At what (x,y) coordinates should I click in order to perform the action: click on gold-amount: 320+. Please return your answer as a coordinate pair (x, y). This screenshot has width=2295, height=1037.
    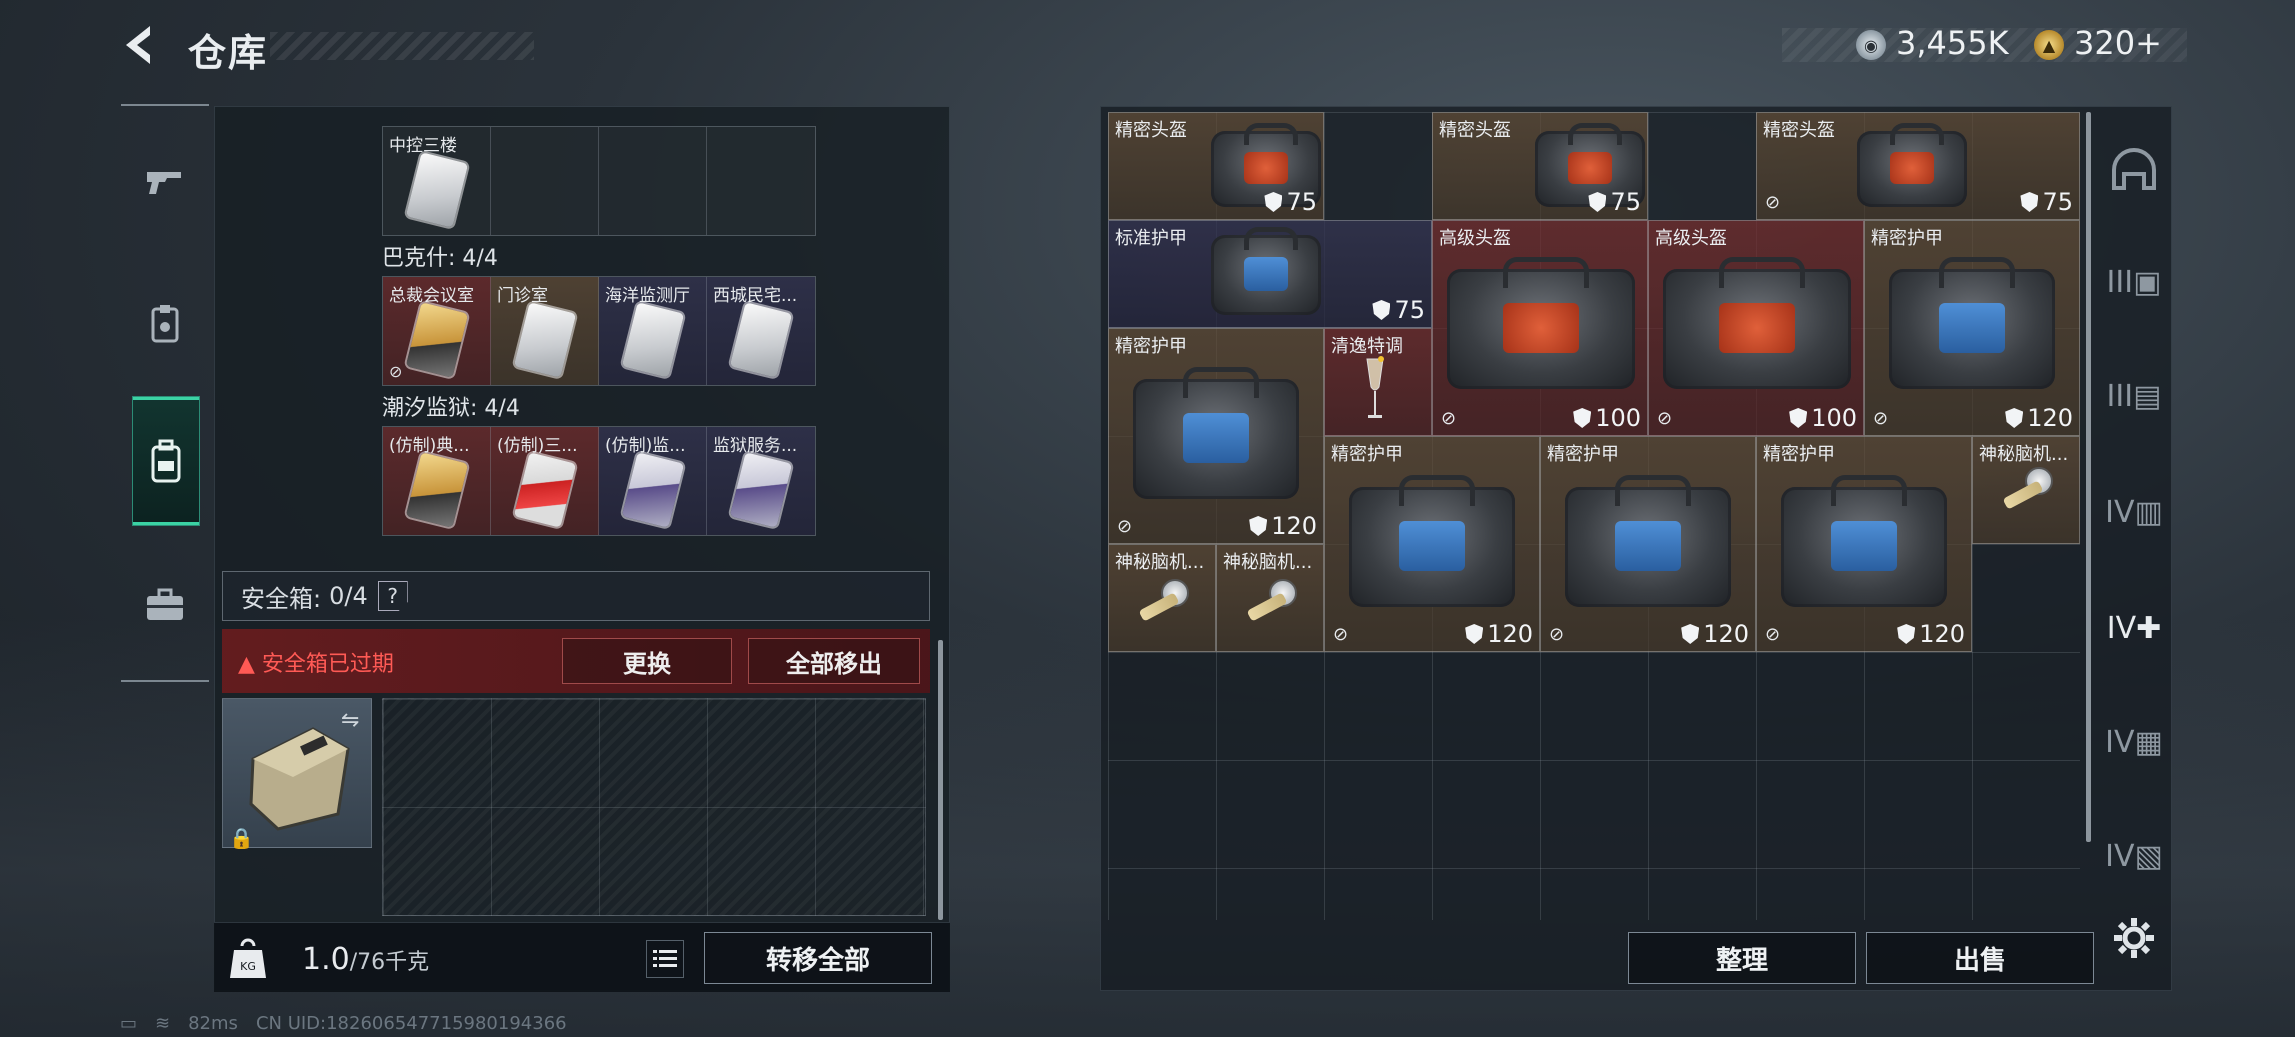
    Looking at the image, I should click on (2118, 43).